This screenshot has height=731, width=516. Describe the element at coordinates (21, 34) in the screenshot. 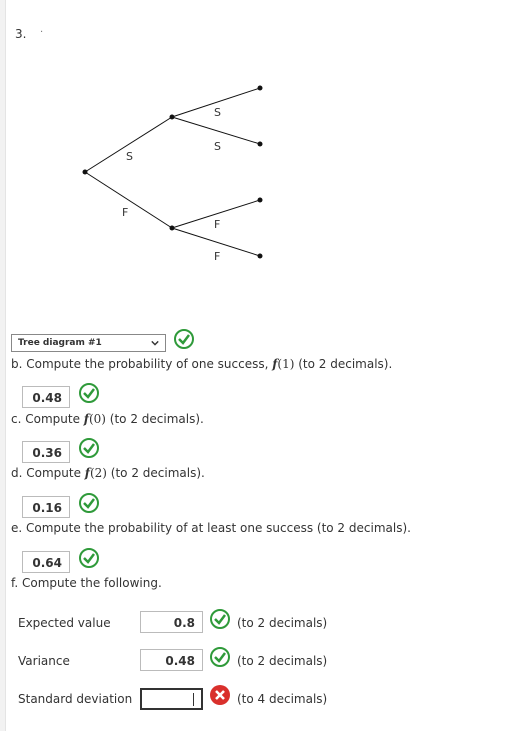

I see `question-number: 3.` at that location.